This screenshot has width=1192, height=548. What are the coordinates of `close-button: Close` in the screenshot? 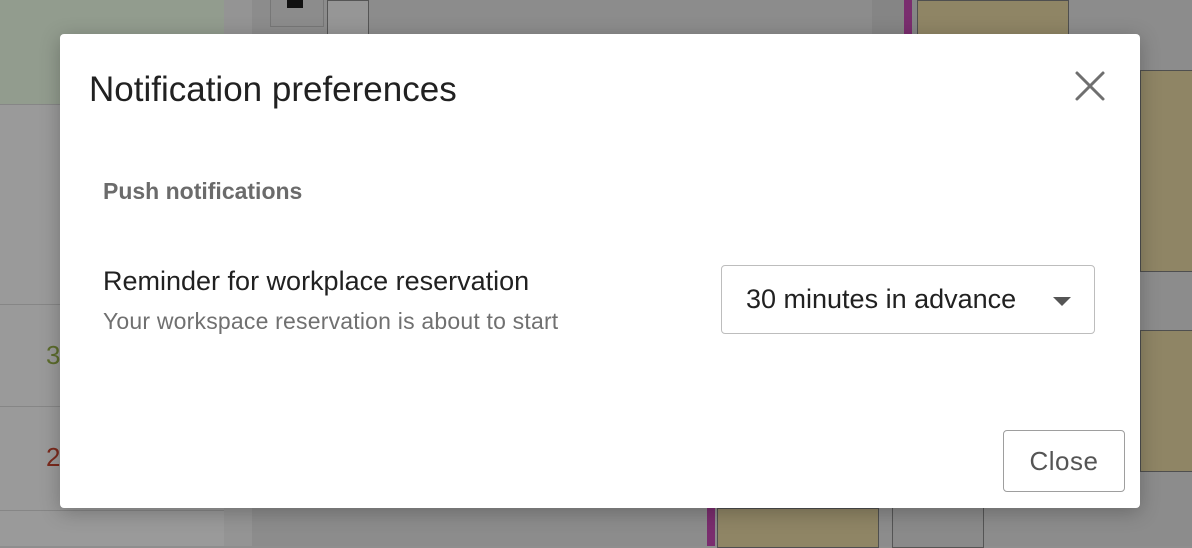 It's located at (1064, 461).